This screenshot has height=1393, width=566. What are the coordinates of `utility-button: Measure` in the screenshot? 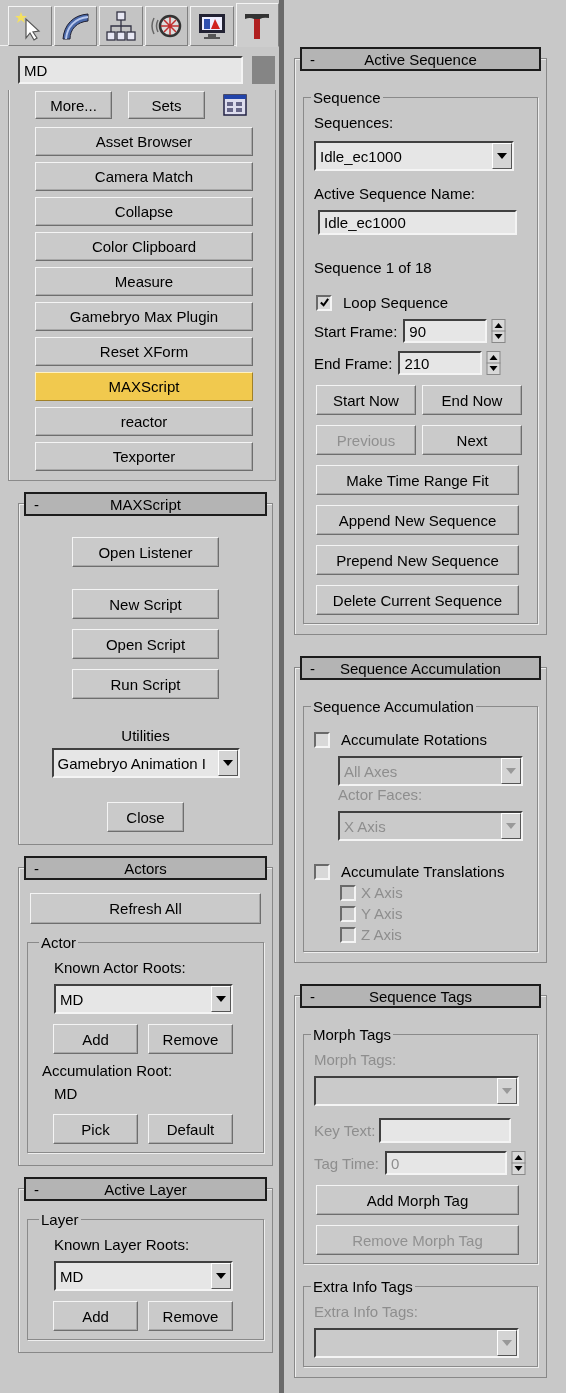 It's located at (144, 281).